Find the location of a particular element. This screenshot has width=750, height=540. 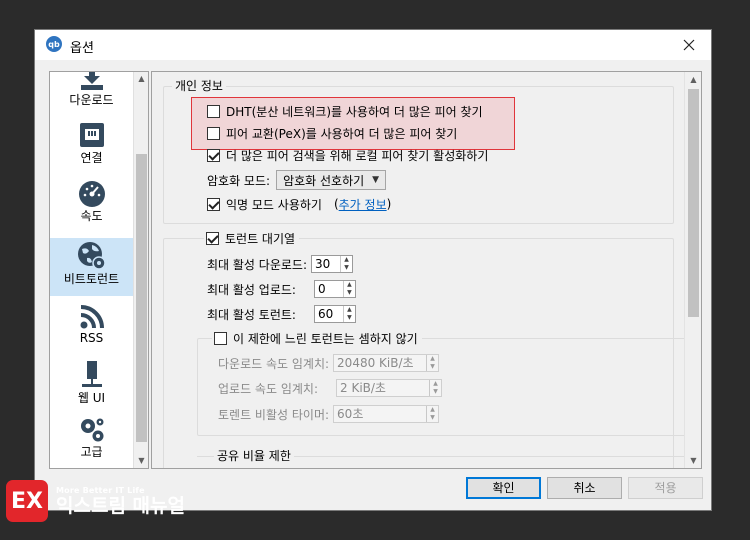

sidebar-item-label: 속도 is located at coordinates (91, 216).